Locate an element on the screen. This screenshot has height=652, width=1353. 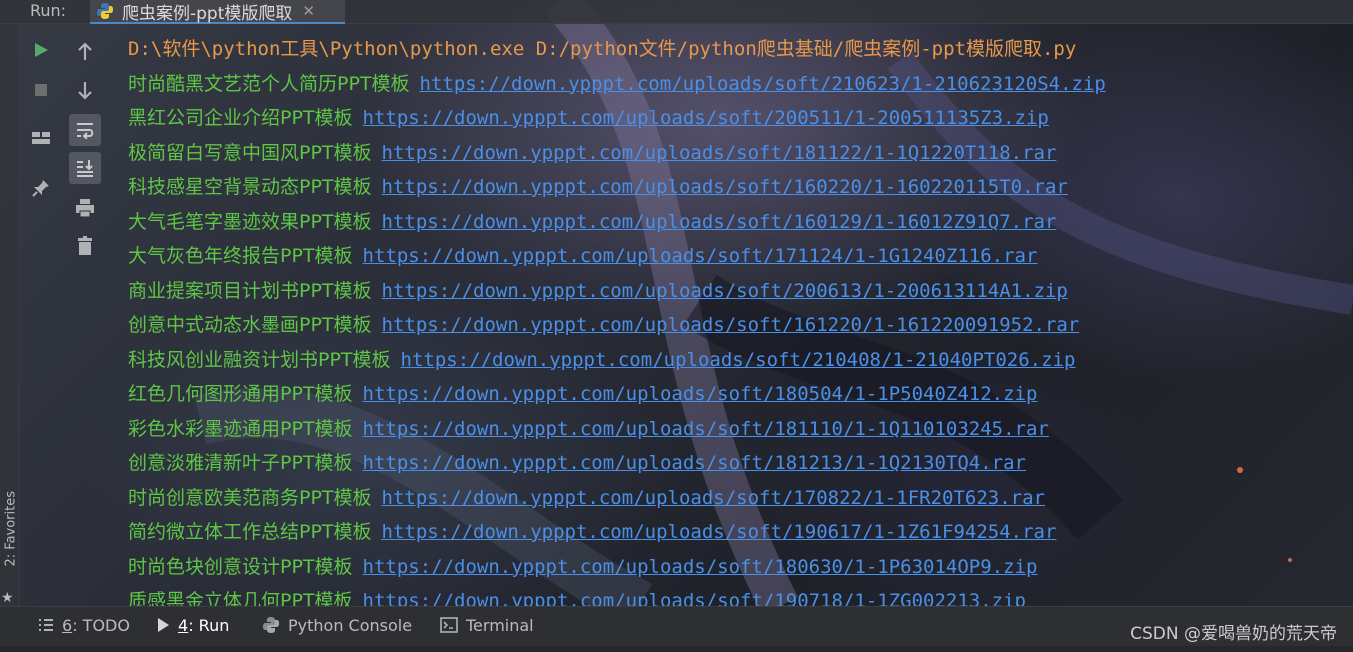
template-name: 大气灰色年终报告PPT模板 is located at coordinates (240, 256).